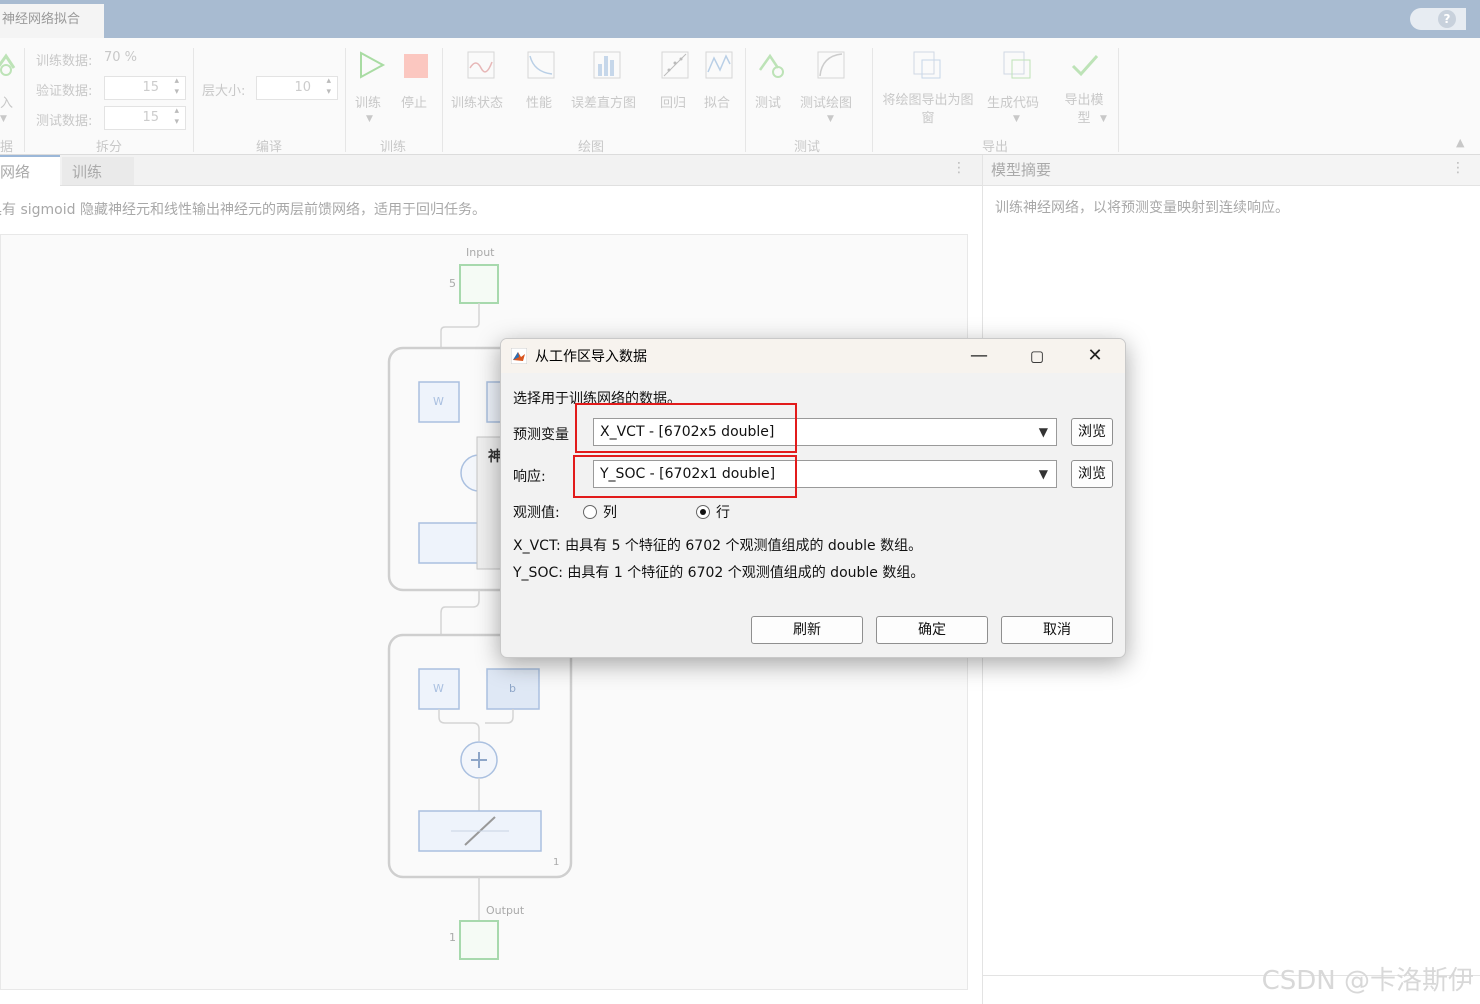  I want to click on group-label-compile: 编译, so click(269, 147).